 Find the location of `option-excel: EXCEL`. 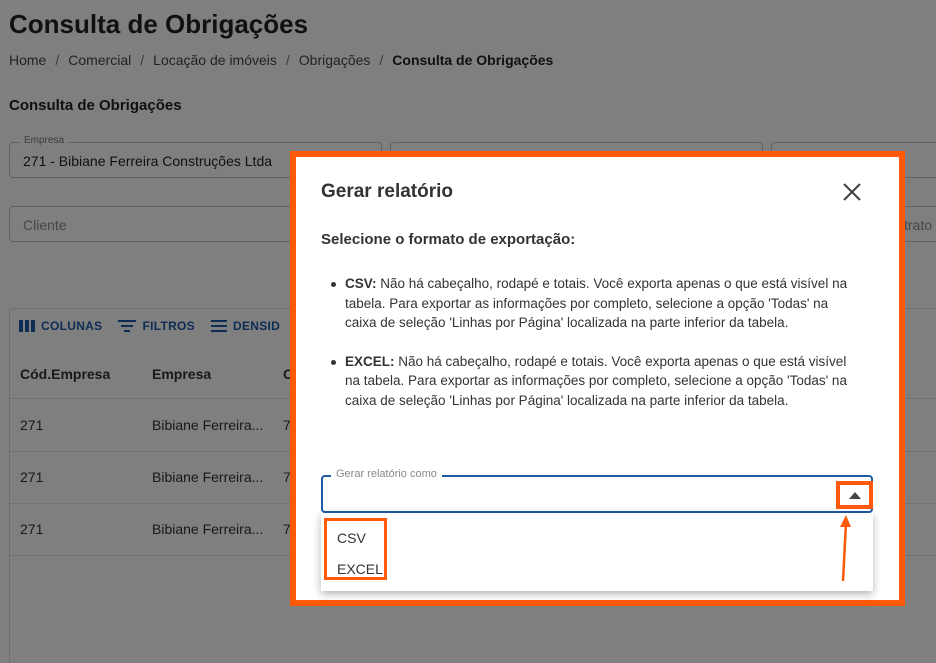

option-excel: EXCEL is located at coordinates (360, 569).